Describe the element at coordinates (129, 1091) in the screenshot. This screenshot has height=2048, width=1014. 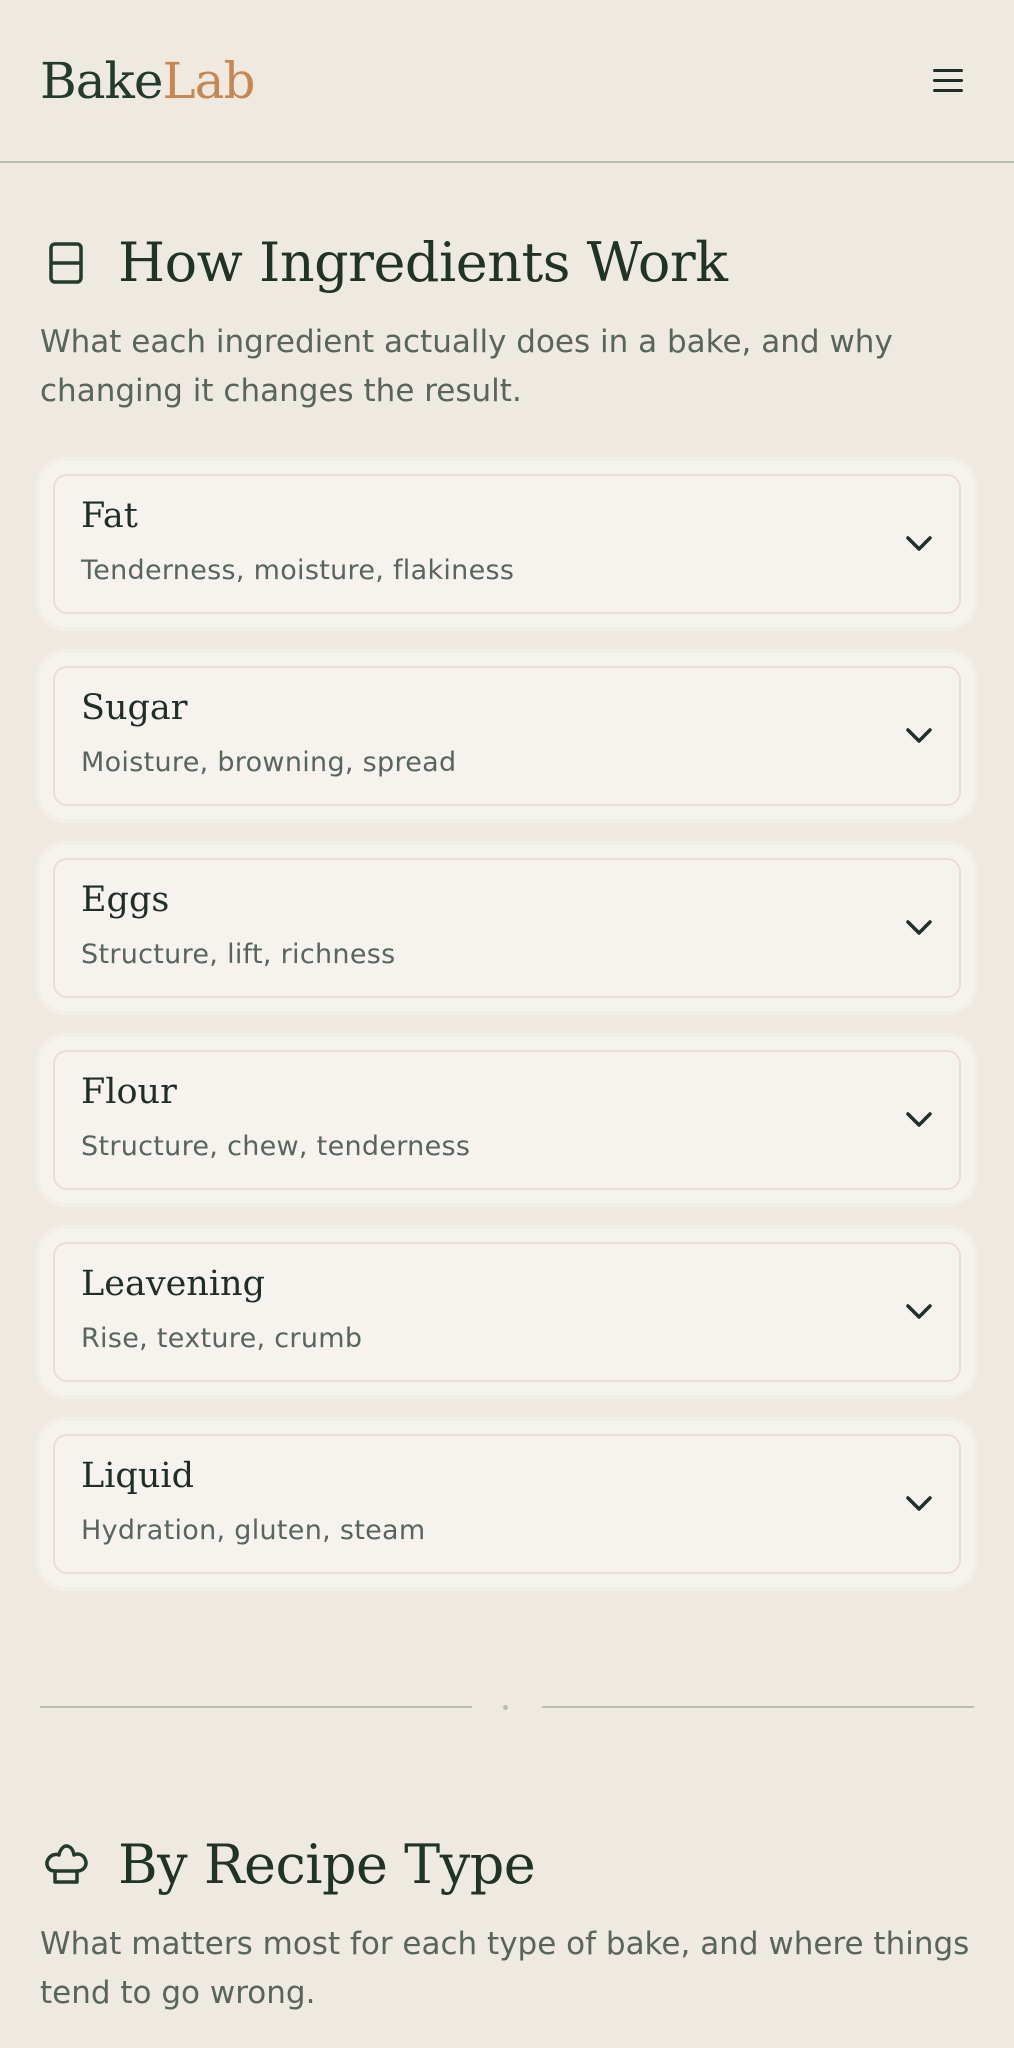
I see `ingredient-name: Flour` at that location.